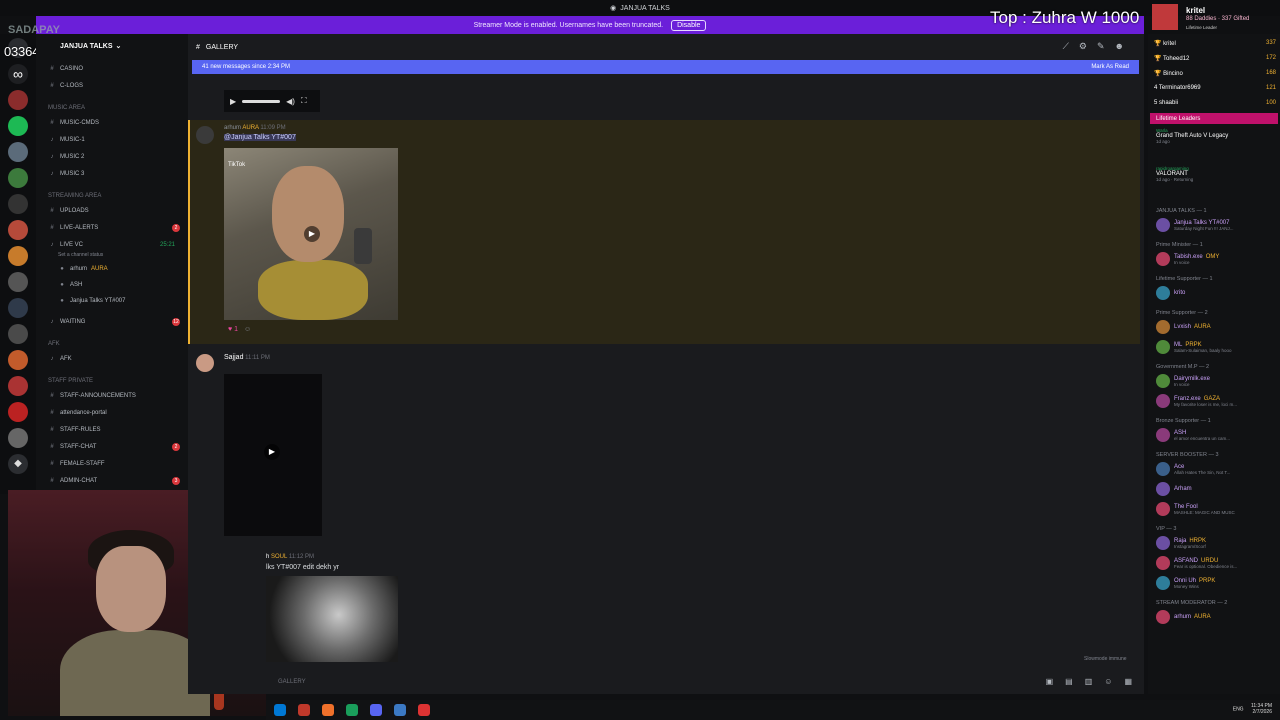 The width and height of the screenshot is (1280, 720). What do you see at coordinates (1101, 46) in the screenshot?
I see `pin-icon: ✎` at bounding box center [1101, 46].